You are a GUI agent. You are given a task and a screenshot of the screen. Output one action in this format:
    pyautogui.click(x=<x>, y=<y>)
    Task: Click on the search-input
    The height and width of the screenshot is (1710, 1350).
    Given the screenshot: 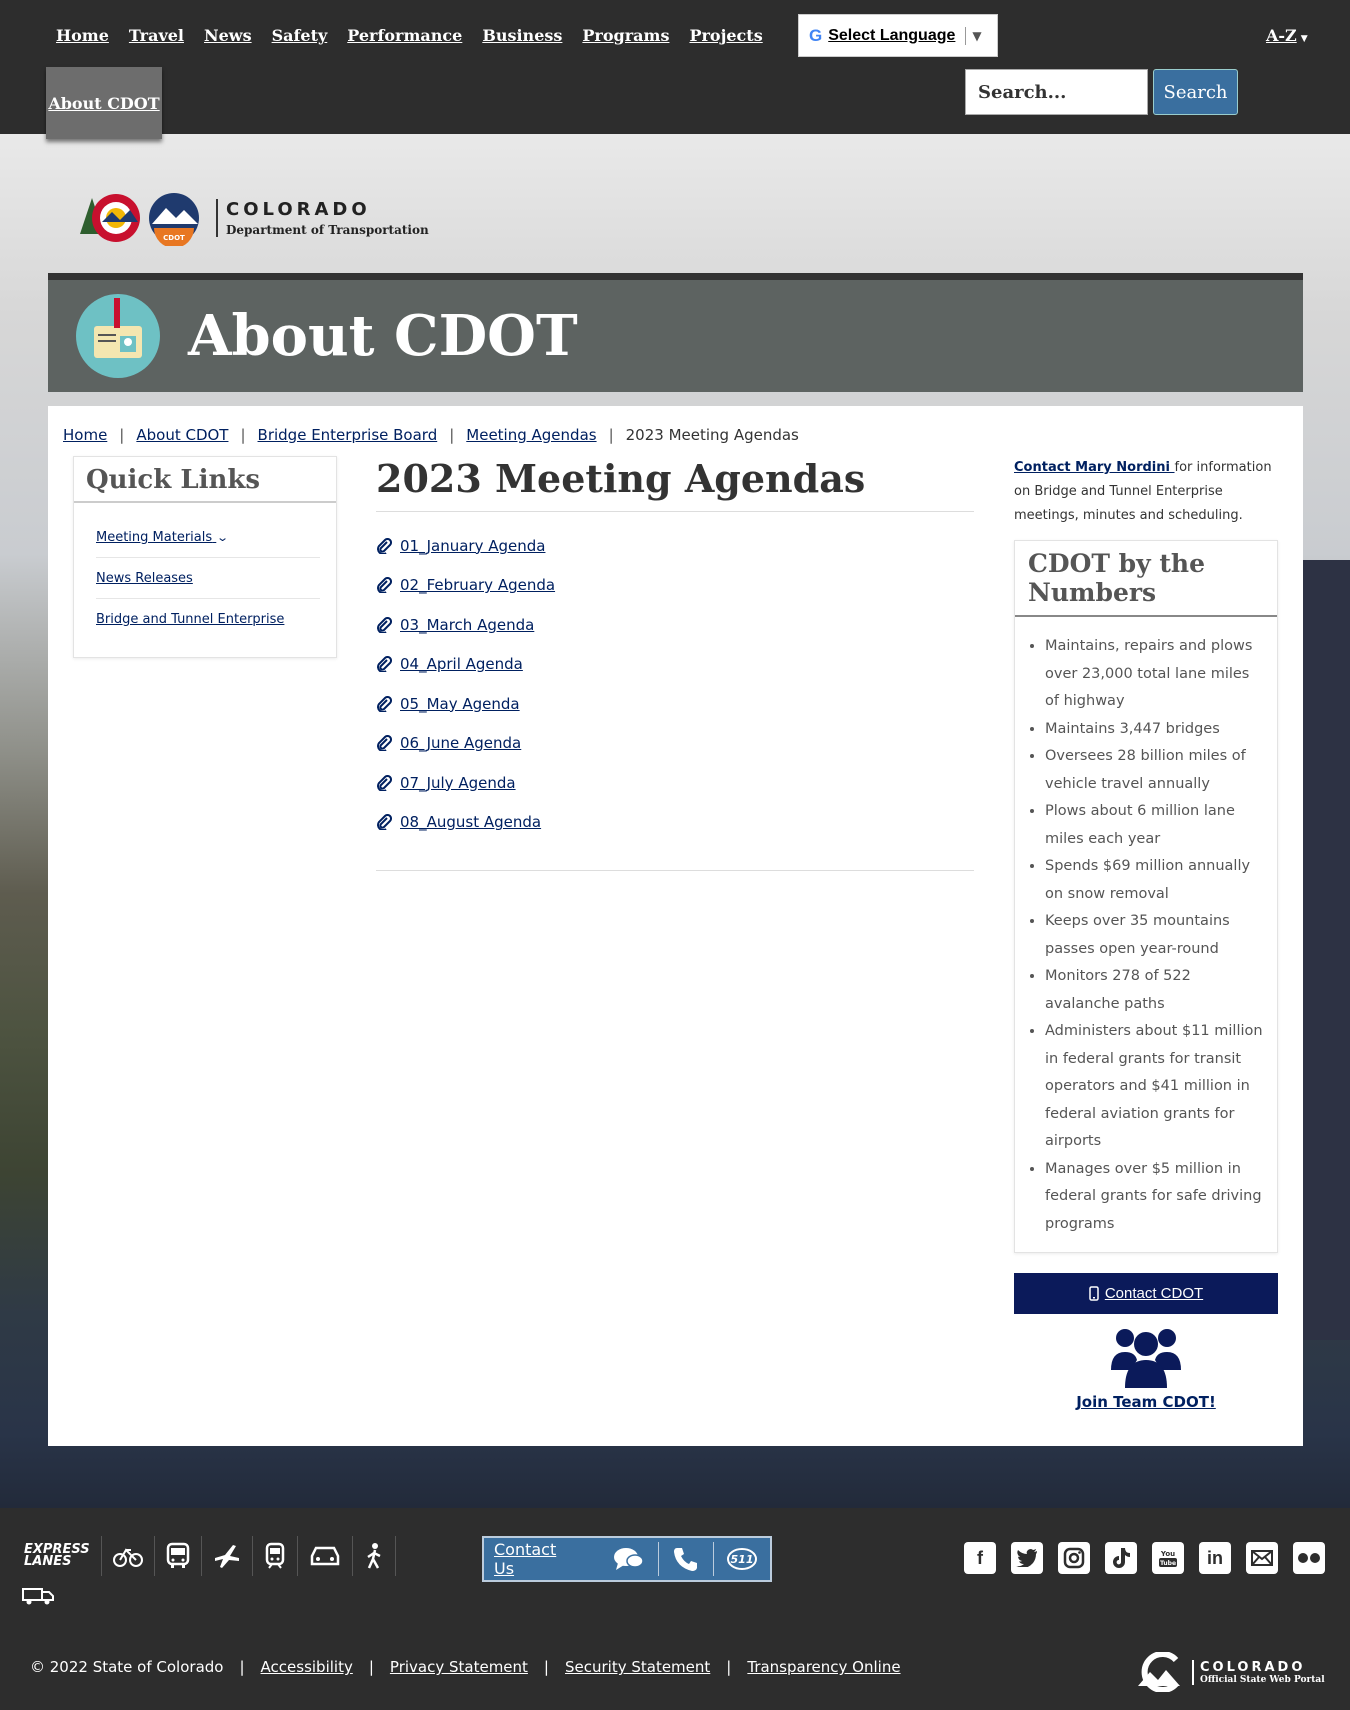 What is the action you would take?
    pyautogui.click(x=1056, y=92)
    